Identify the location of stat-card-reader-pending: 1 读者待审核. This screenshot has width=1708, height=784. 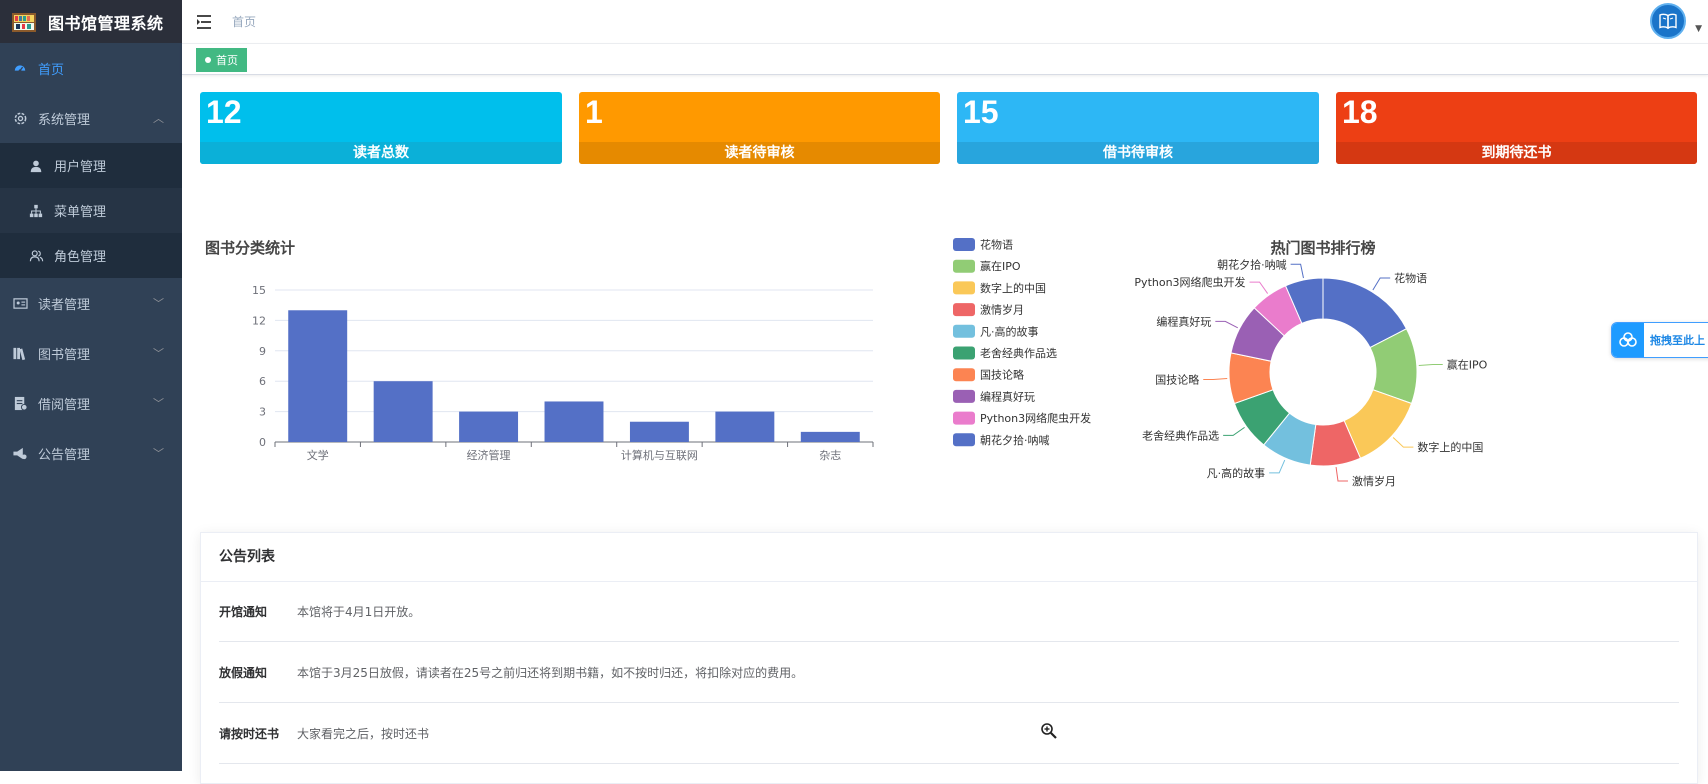
(759, 128).